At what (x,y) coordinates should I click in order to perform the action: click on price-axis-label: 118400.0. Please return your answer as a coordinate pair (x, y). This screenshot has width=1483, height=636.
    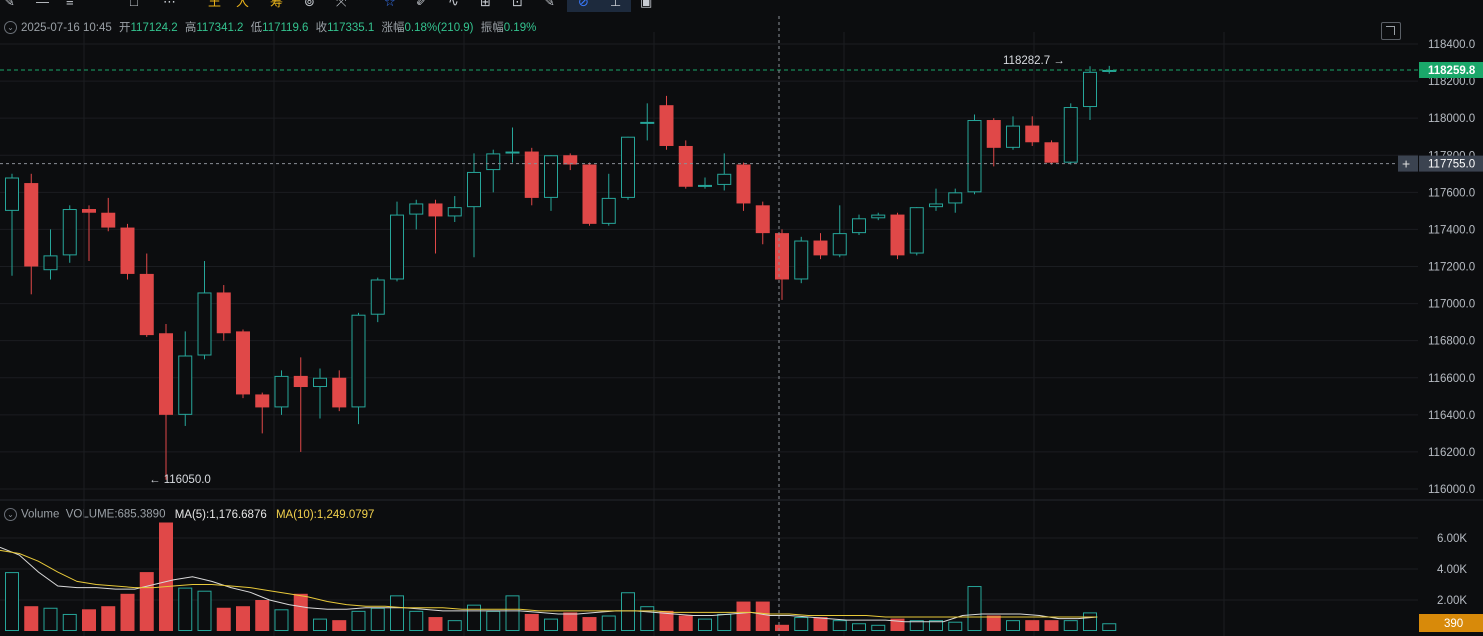
    Looking at the image, I should click on (1451, 45).